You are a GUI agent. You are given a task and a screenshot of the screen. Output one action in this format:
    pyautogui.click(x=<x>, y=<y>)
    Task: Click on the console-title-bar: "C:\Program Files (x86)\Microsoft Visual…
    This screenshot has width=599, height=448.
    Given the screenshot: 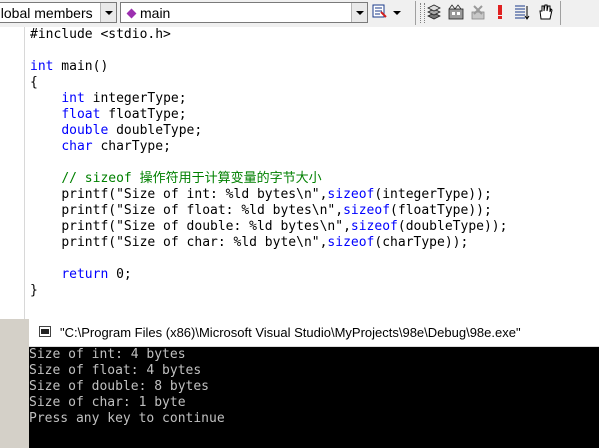 What is the action you would take?
    pyautogui.click(x=314, y=333)
    